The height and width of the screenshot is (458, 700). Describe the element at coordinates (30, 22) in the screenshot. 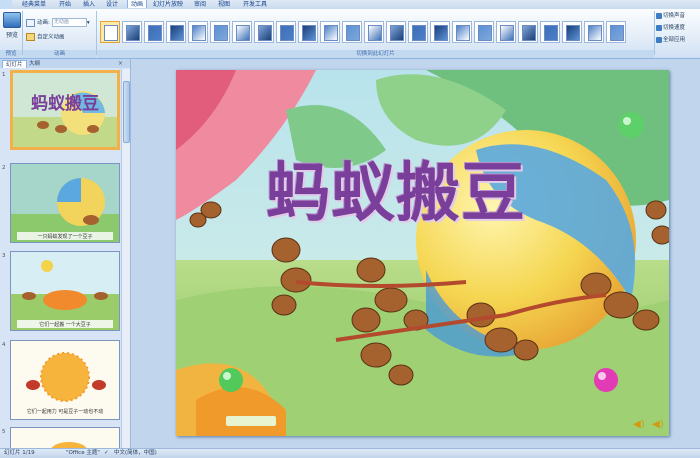

I see `animate-icon` at that location.